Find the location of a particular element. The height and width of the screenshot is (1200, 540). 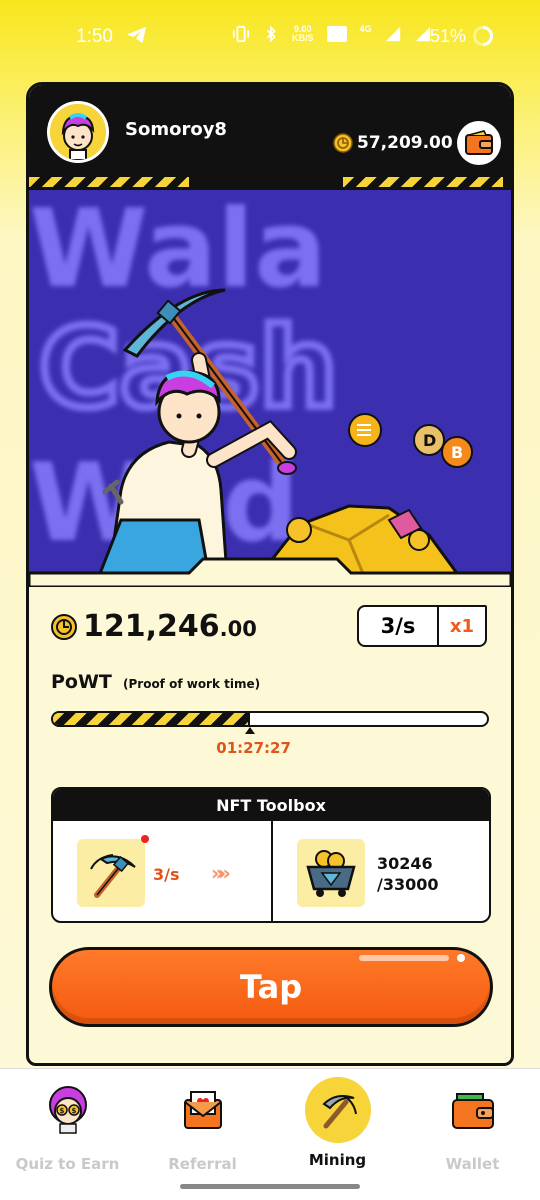

nav-item-referral: Referral is located at coordinates (202, 1128).